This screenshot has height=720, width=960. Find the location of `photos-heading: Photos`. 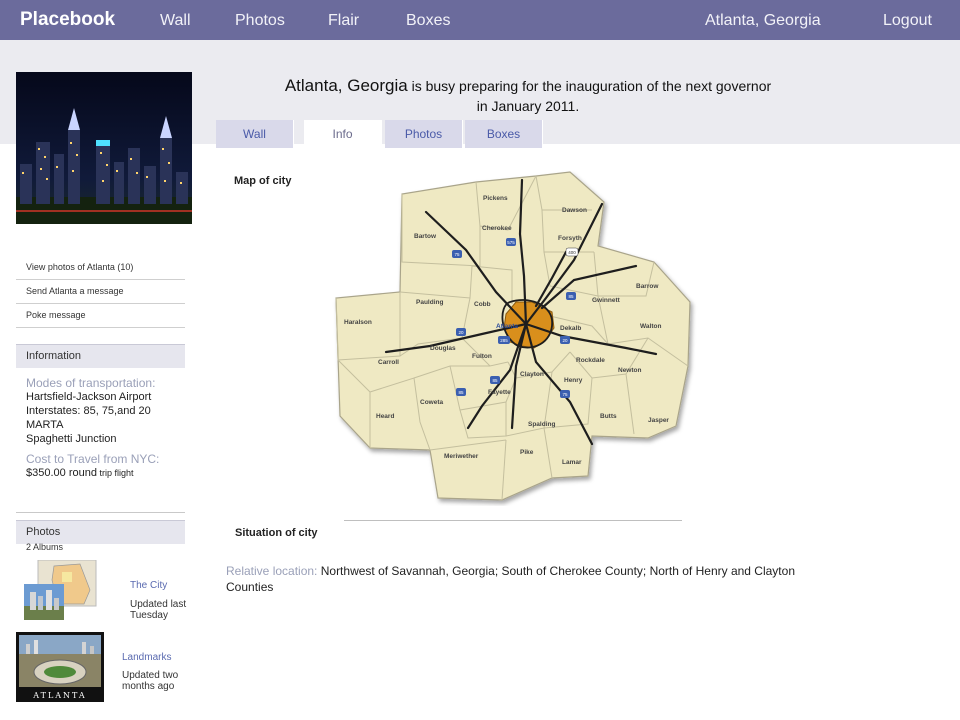

photos-heading: Photos is located at coordinates (100, 532).